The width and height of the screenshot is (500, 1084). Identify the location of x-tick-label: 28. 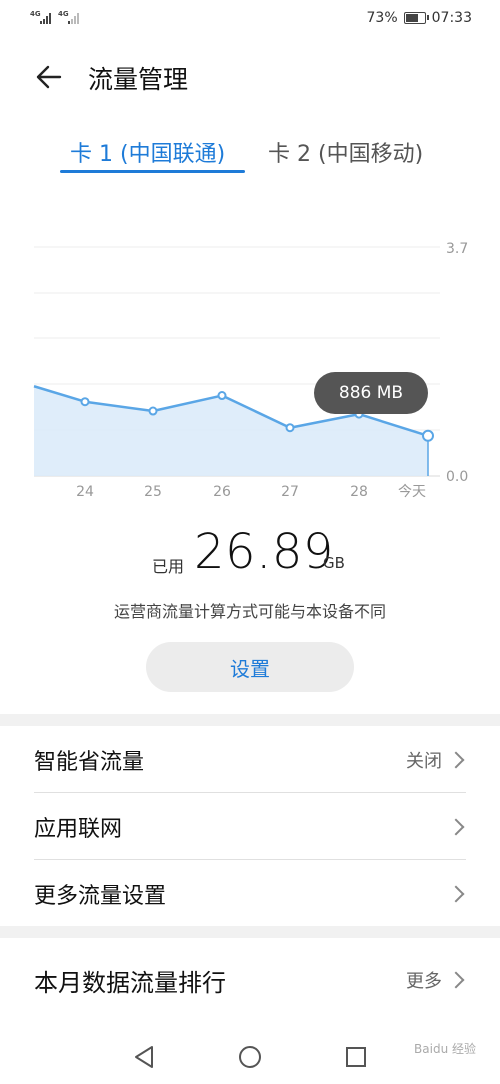
(359, 492).